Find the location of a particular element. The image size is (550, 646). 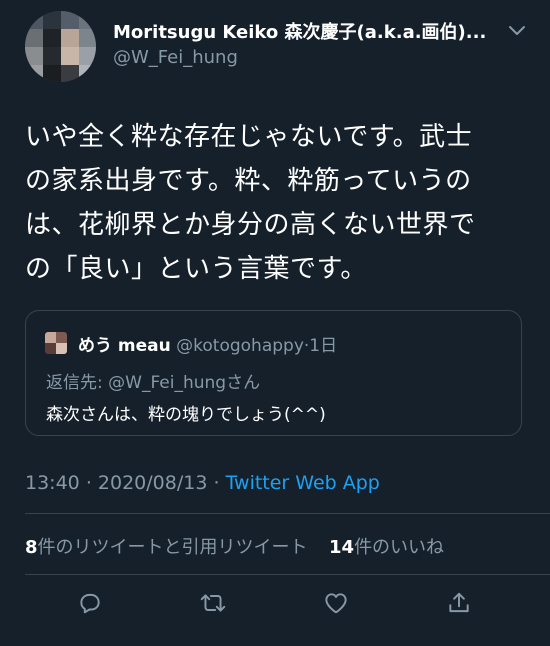

quoted-reply-to: 返信先: @W_Fei_hungさん is located at coordinates (153, 383).